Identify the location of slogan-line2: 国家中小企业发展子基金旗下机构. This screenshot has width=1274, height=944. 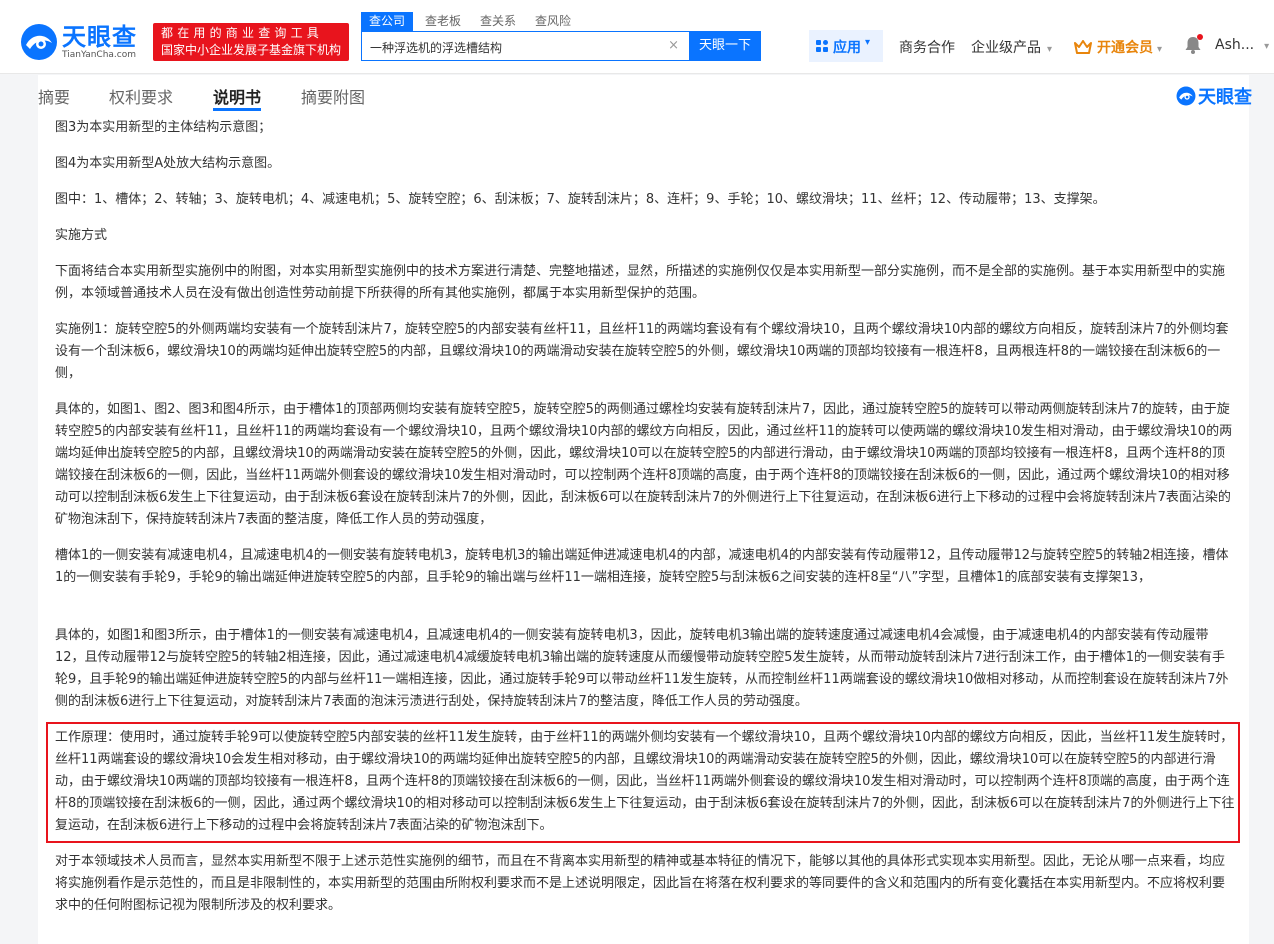
(251, 50).